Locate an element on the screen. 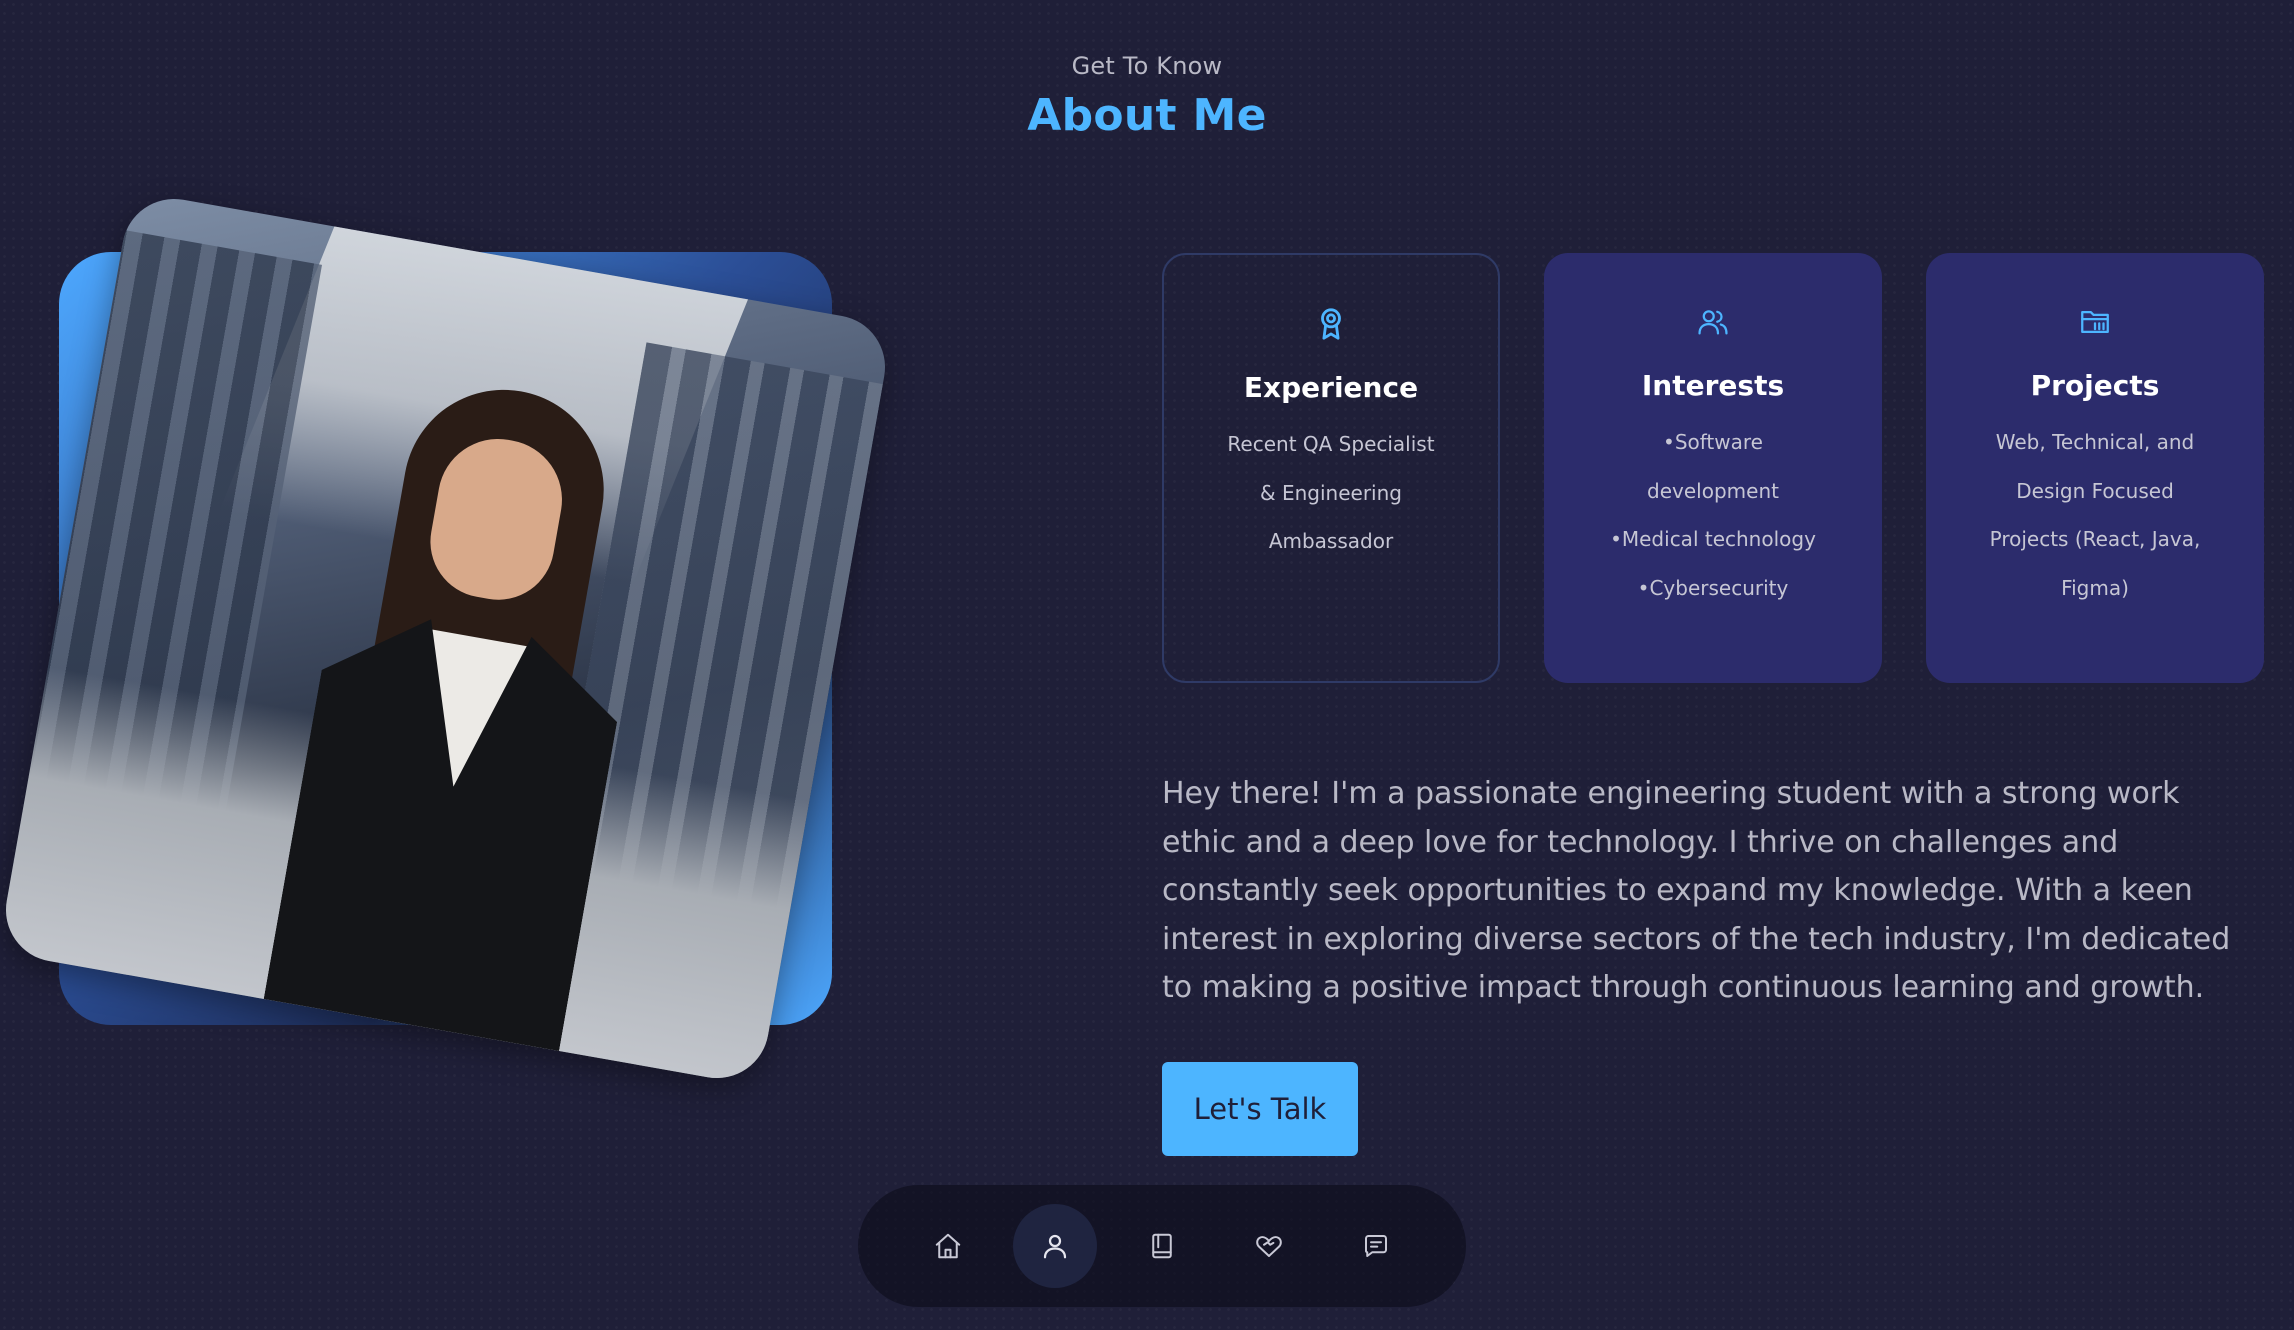 The width and height of the screenshot is (2294, 1330). nav-home is located at coordinates (948, 1246).